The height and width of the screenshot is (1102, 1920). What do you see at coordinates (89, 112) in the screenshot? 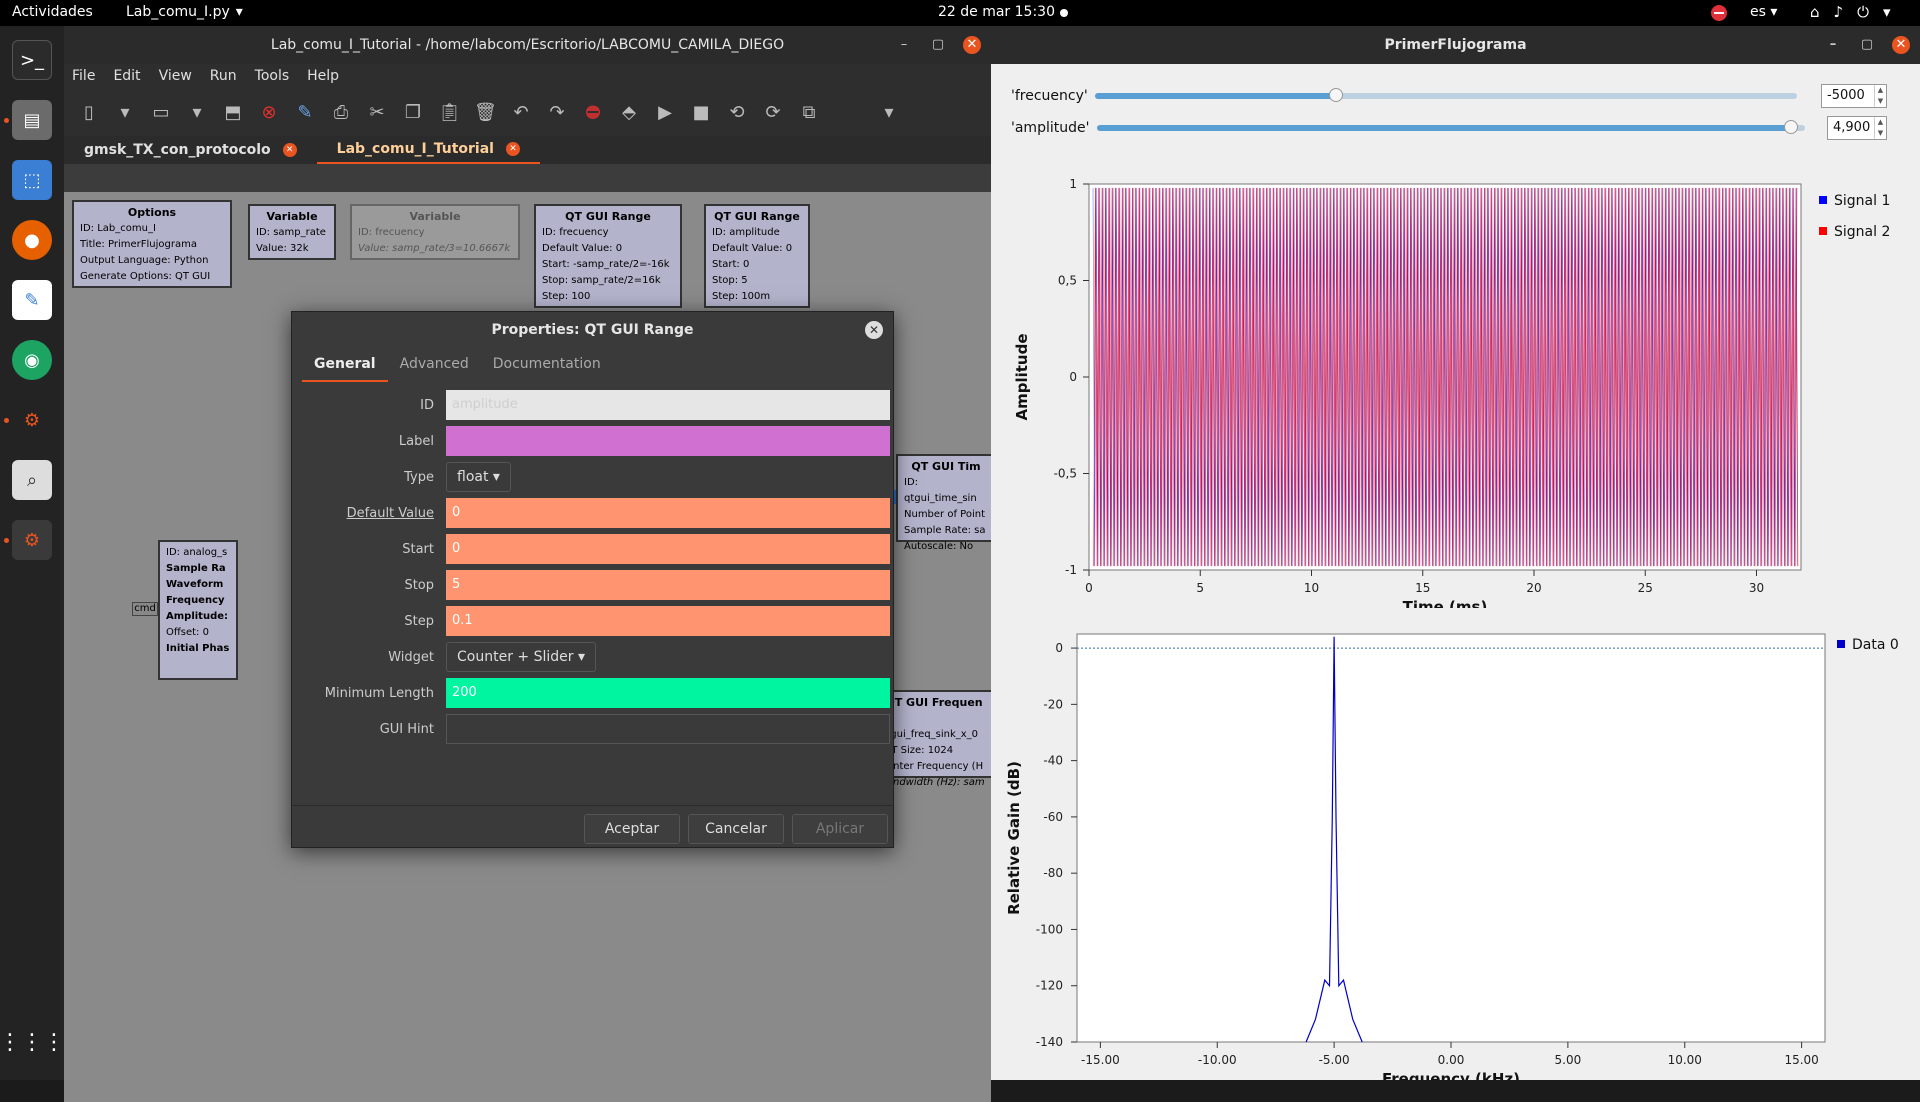
I see `new-icon: ▯` at bounding box center [89, 112].